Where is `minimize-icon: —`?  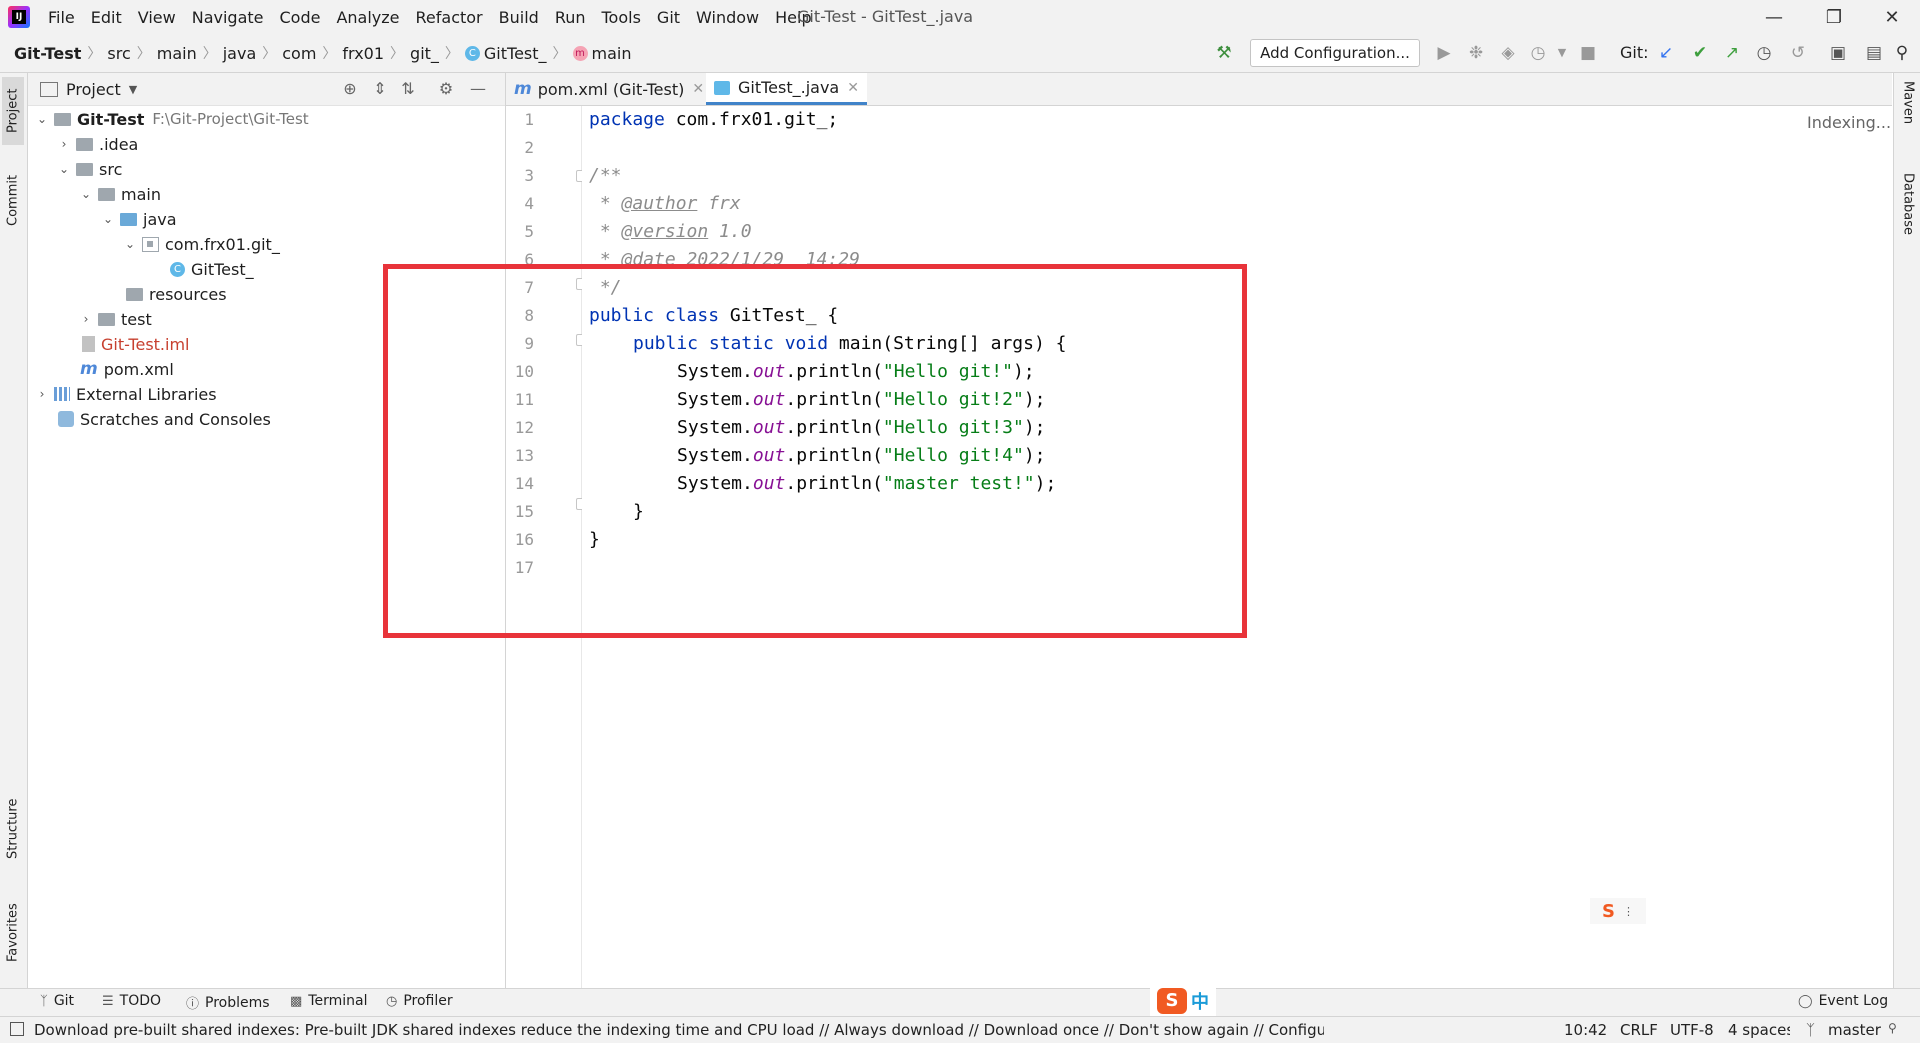 minimize-icon: — is located at coordinates (1774, 17).